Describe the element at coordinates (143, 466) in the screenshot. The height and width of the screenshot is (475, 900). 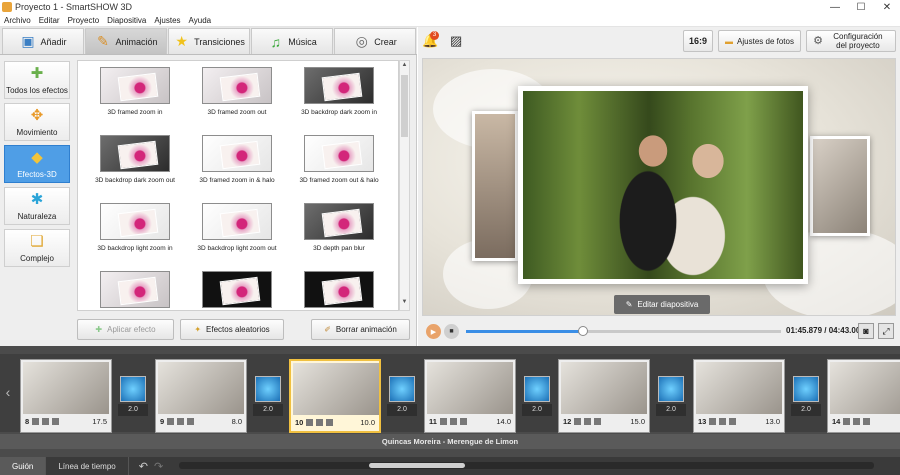
I see `undo-icon: ↶` at that location.